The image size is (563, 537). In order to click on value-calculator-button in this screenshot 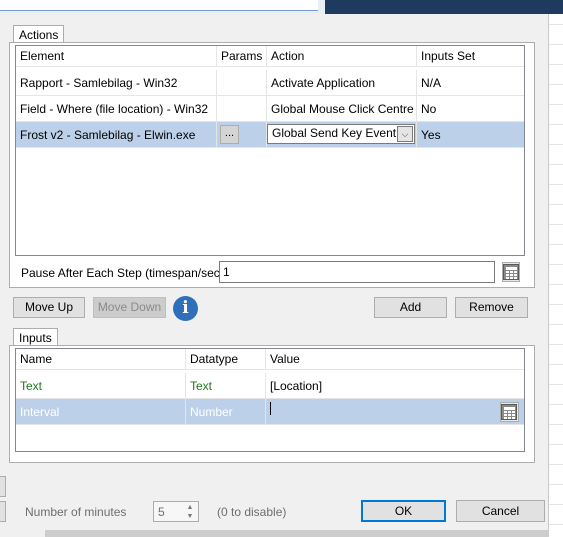, I will do `click(509, 412)`.